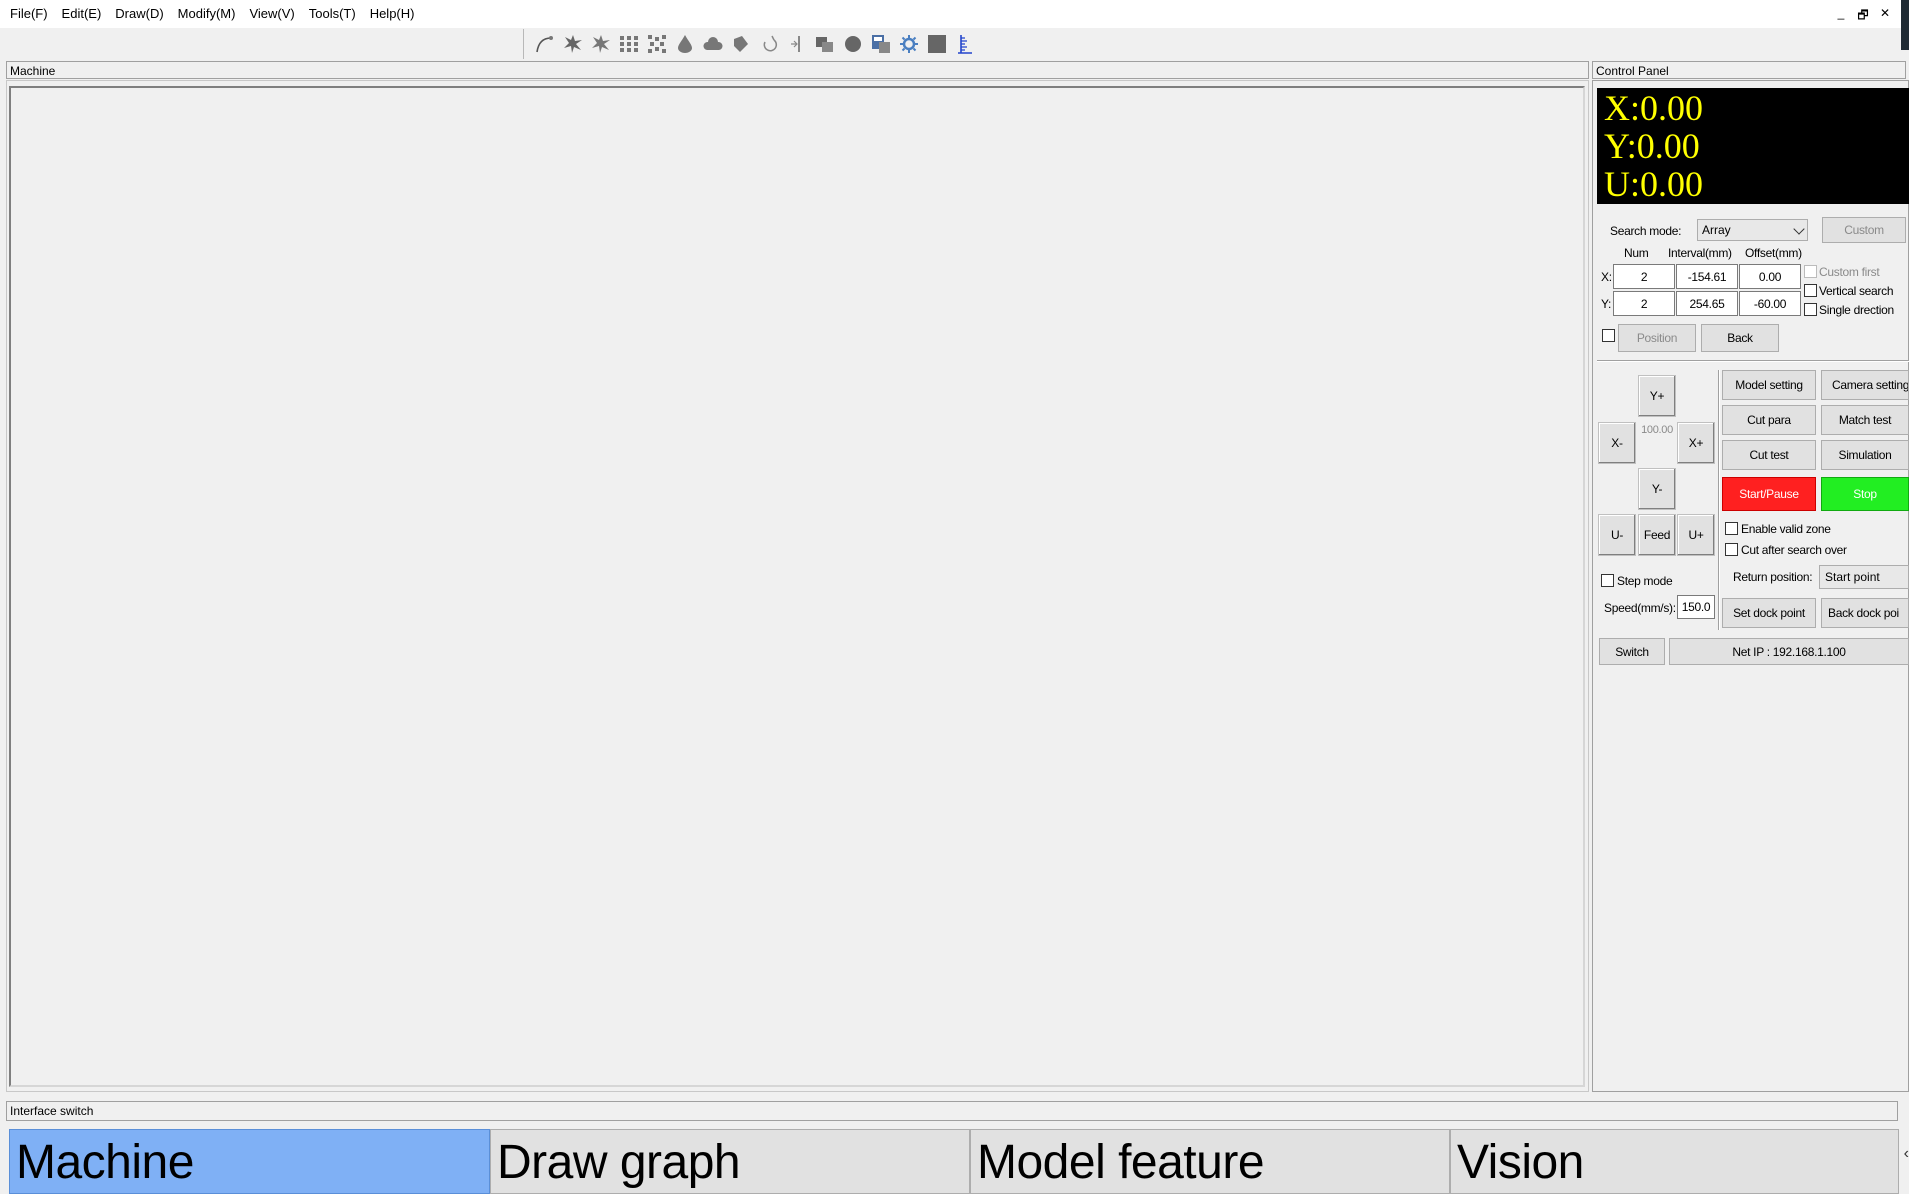 This screenshot has width=1909, height=1194. Describe the element at coordinates (1719, 500) in the screenshot. I see `divider-vertical` at that location.